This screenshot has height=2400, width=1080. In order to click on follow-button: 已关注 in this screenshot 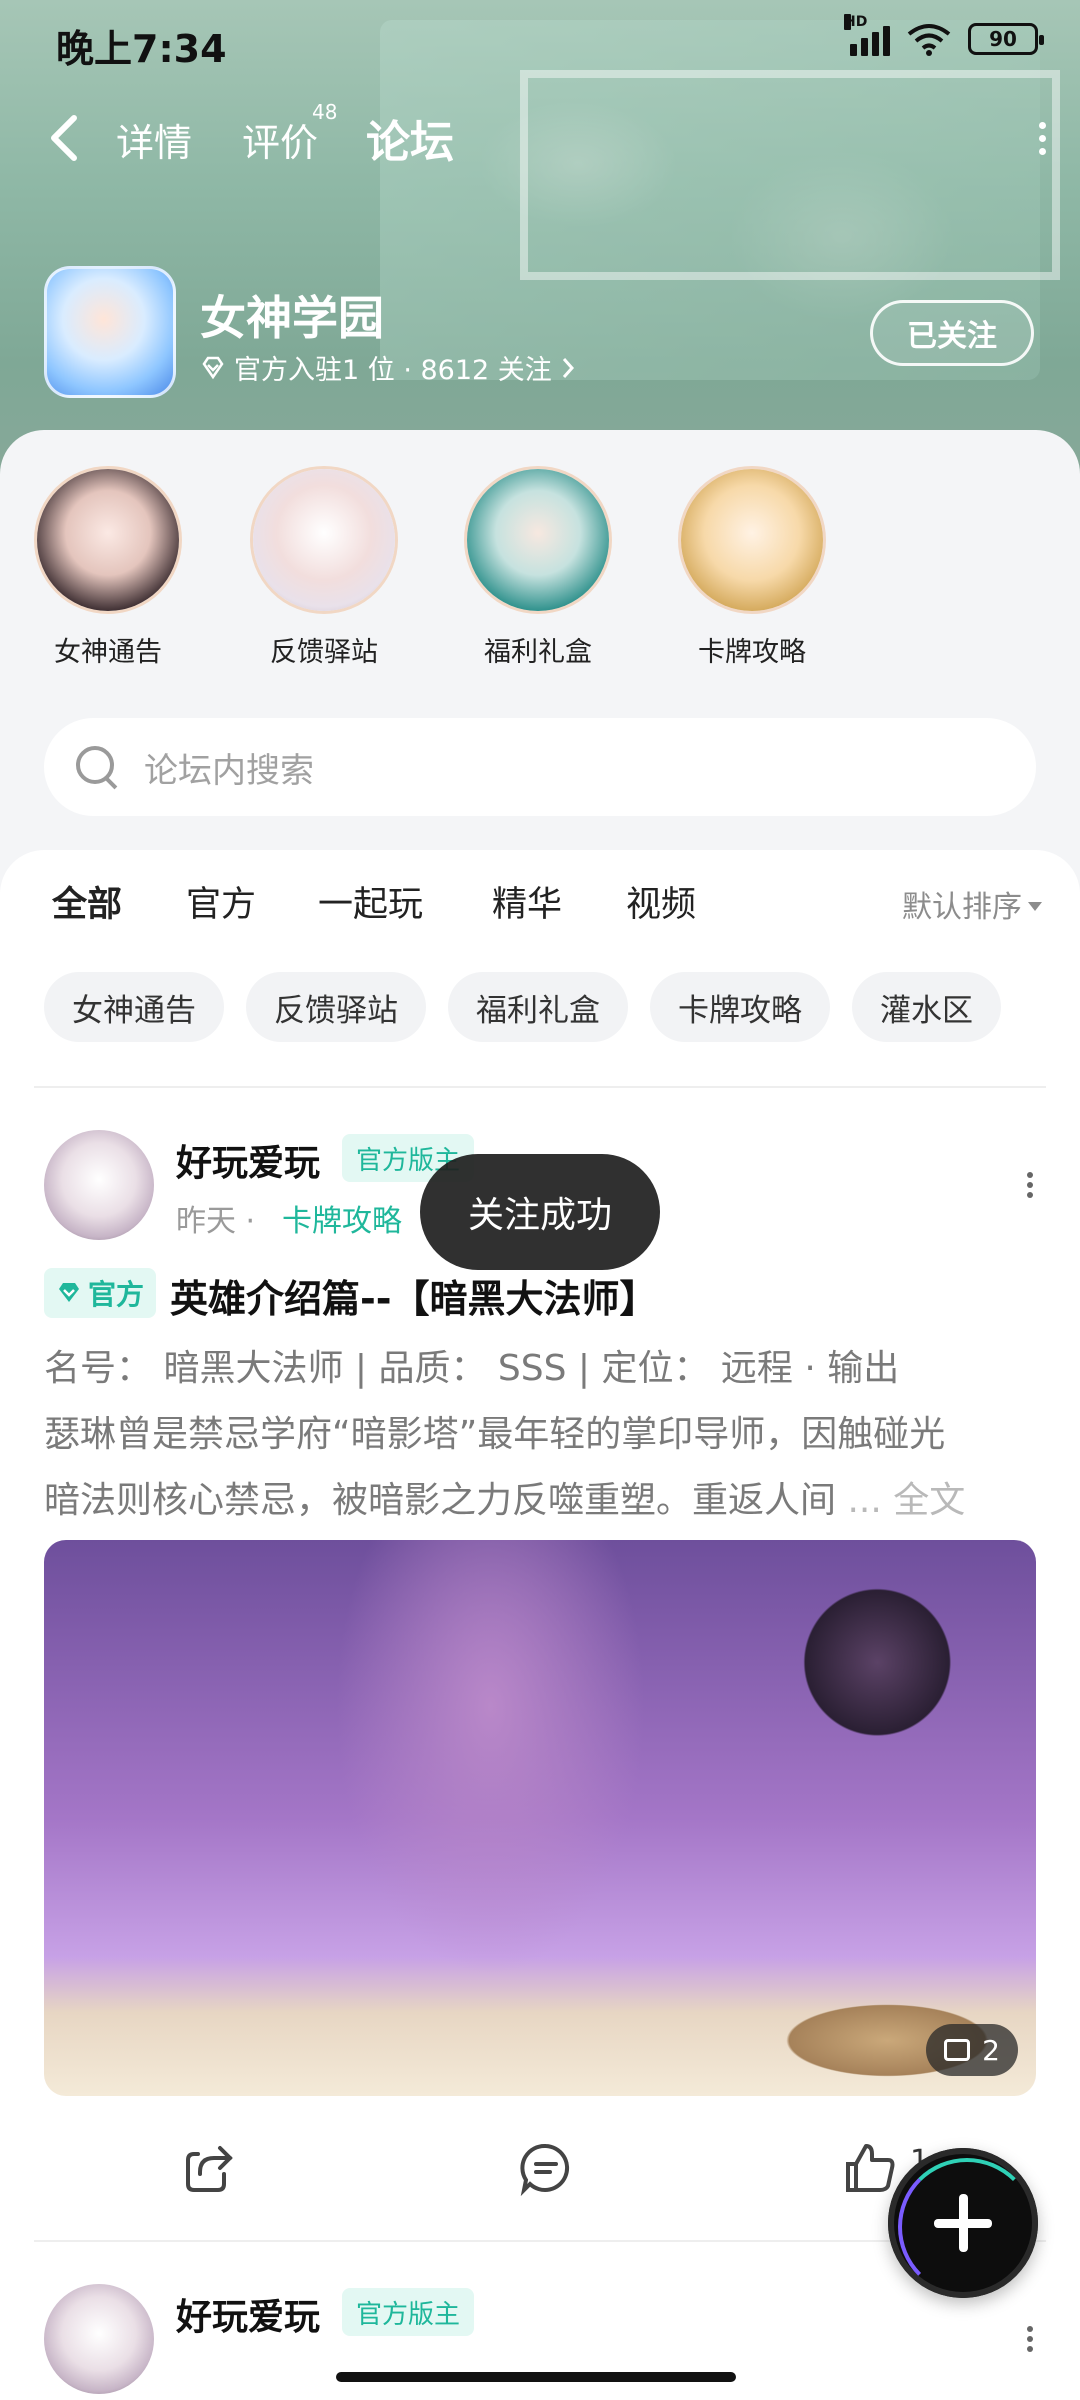, I will do `click(952, 333)`.